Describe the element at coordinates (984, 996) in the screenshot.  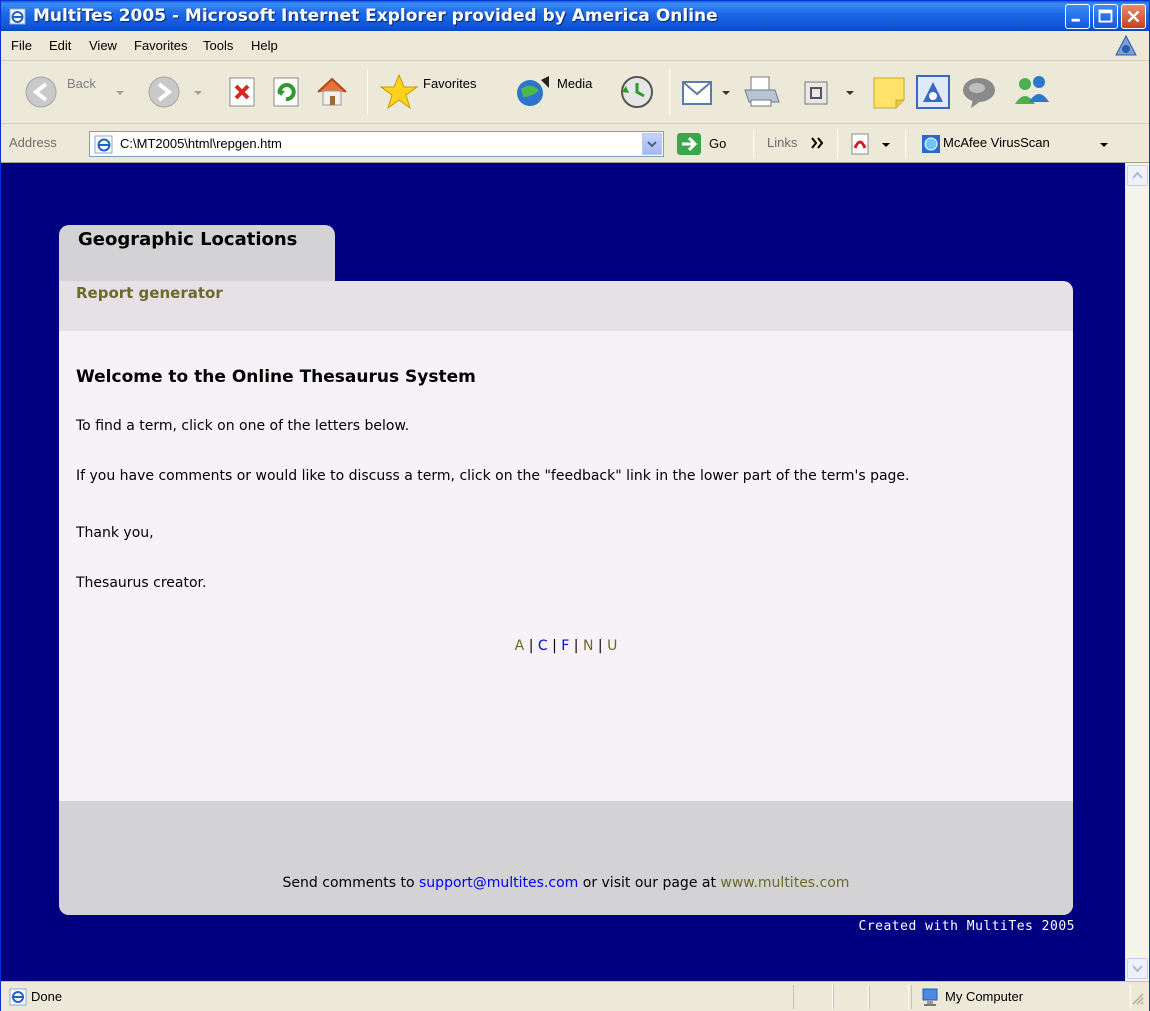
I see `security-zone-label: My Computer` at that location.